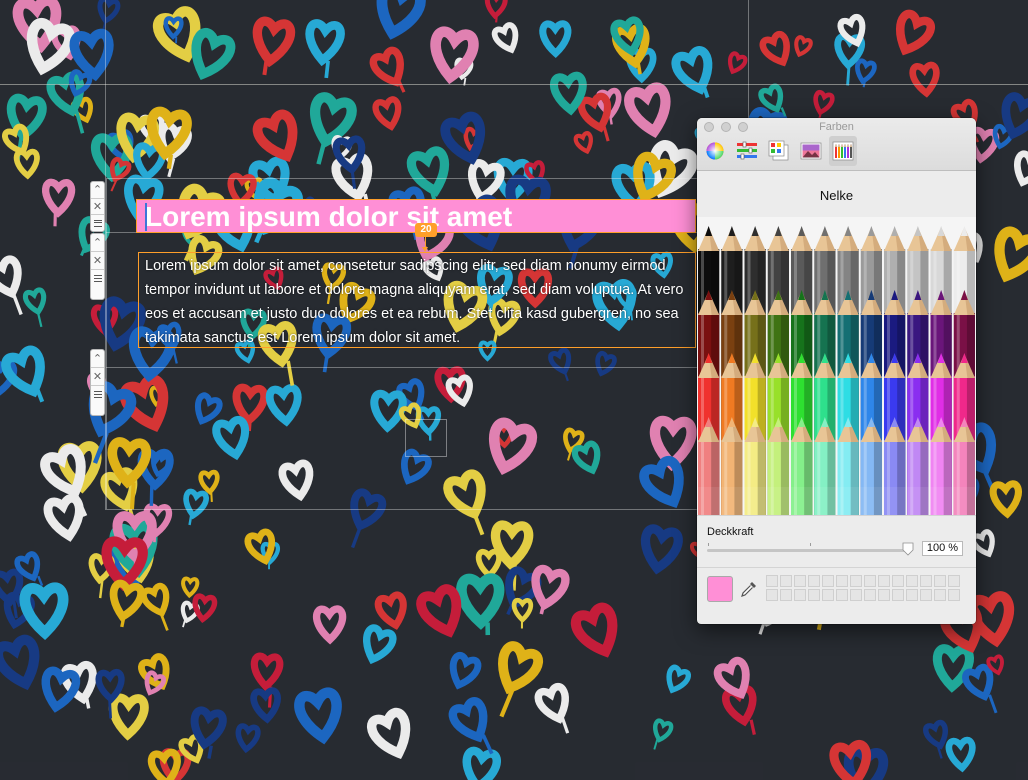 The height and width of the screenshot is (780, 1028). What do you see at coordinates (908, 549) in the screenshot?
I see `opacity-slider-thumb` at bounding box center [908, 549].